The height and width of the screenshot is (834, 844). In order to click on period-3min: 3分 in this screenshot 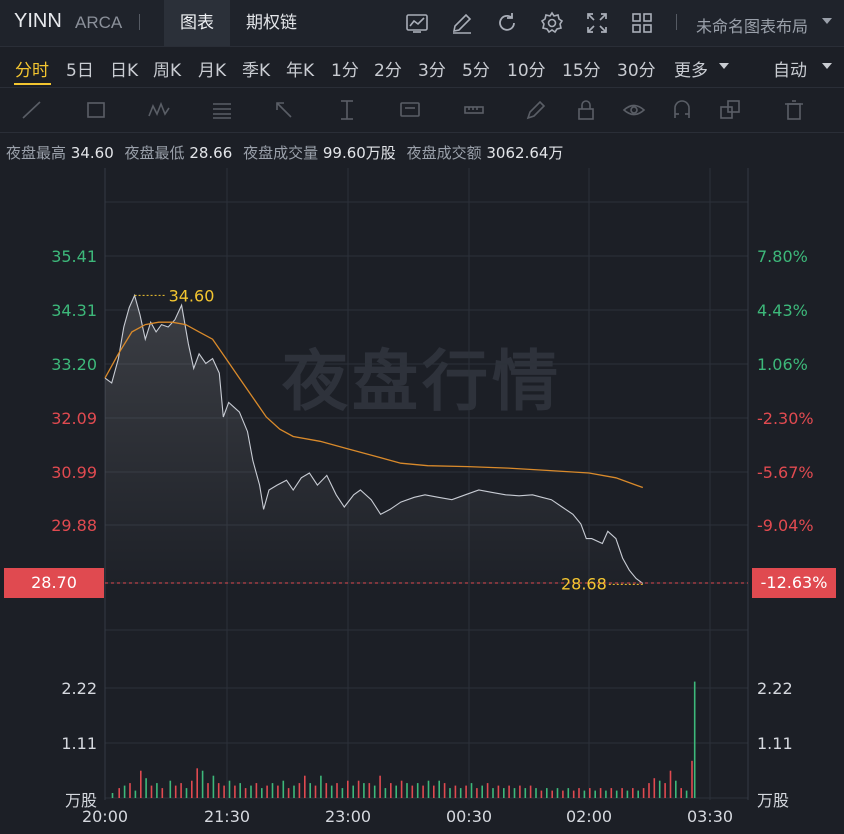, I will do `click(432, 68)`.